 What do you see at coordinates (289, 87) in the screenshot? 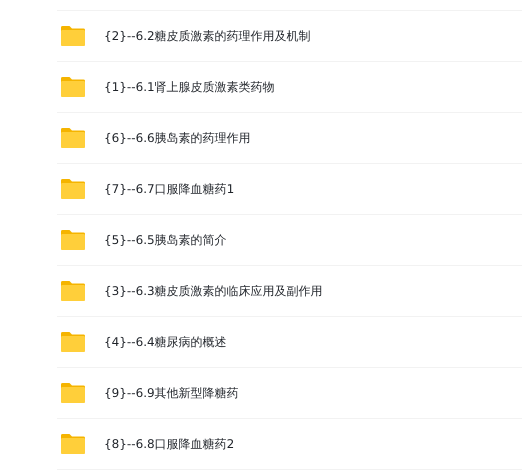
I see `folder-row: {1}--6.1肾上腺皮质激素类药物` at bounding box center [289, 87].